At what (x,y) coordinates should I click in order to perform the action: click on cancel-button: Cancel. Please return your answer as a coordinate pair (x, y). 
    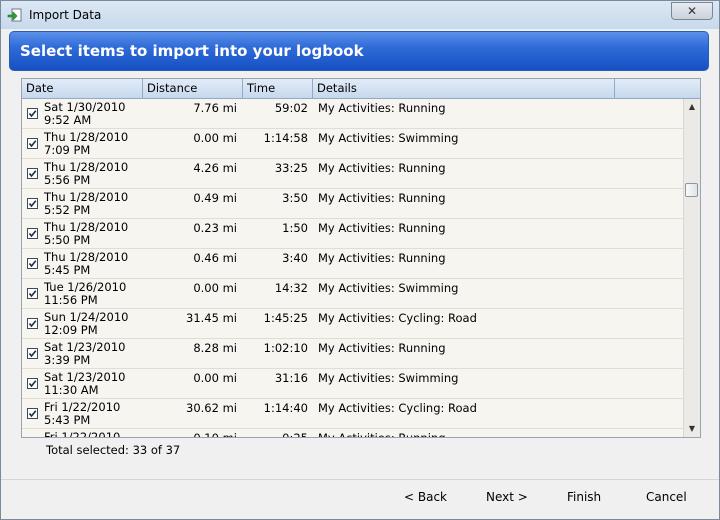
    Looking at the image, I should click on (666, 497).